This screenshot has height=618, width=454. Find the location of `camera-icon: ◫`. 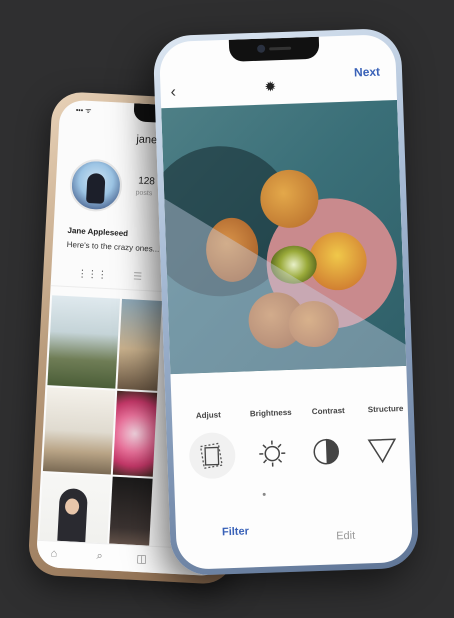

camera-icon: ◫ is located at coordinates (141, 559).